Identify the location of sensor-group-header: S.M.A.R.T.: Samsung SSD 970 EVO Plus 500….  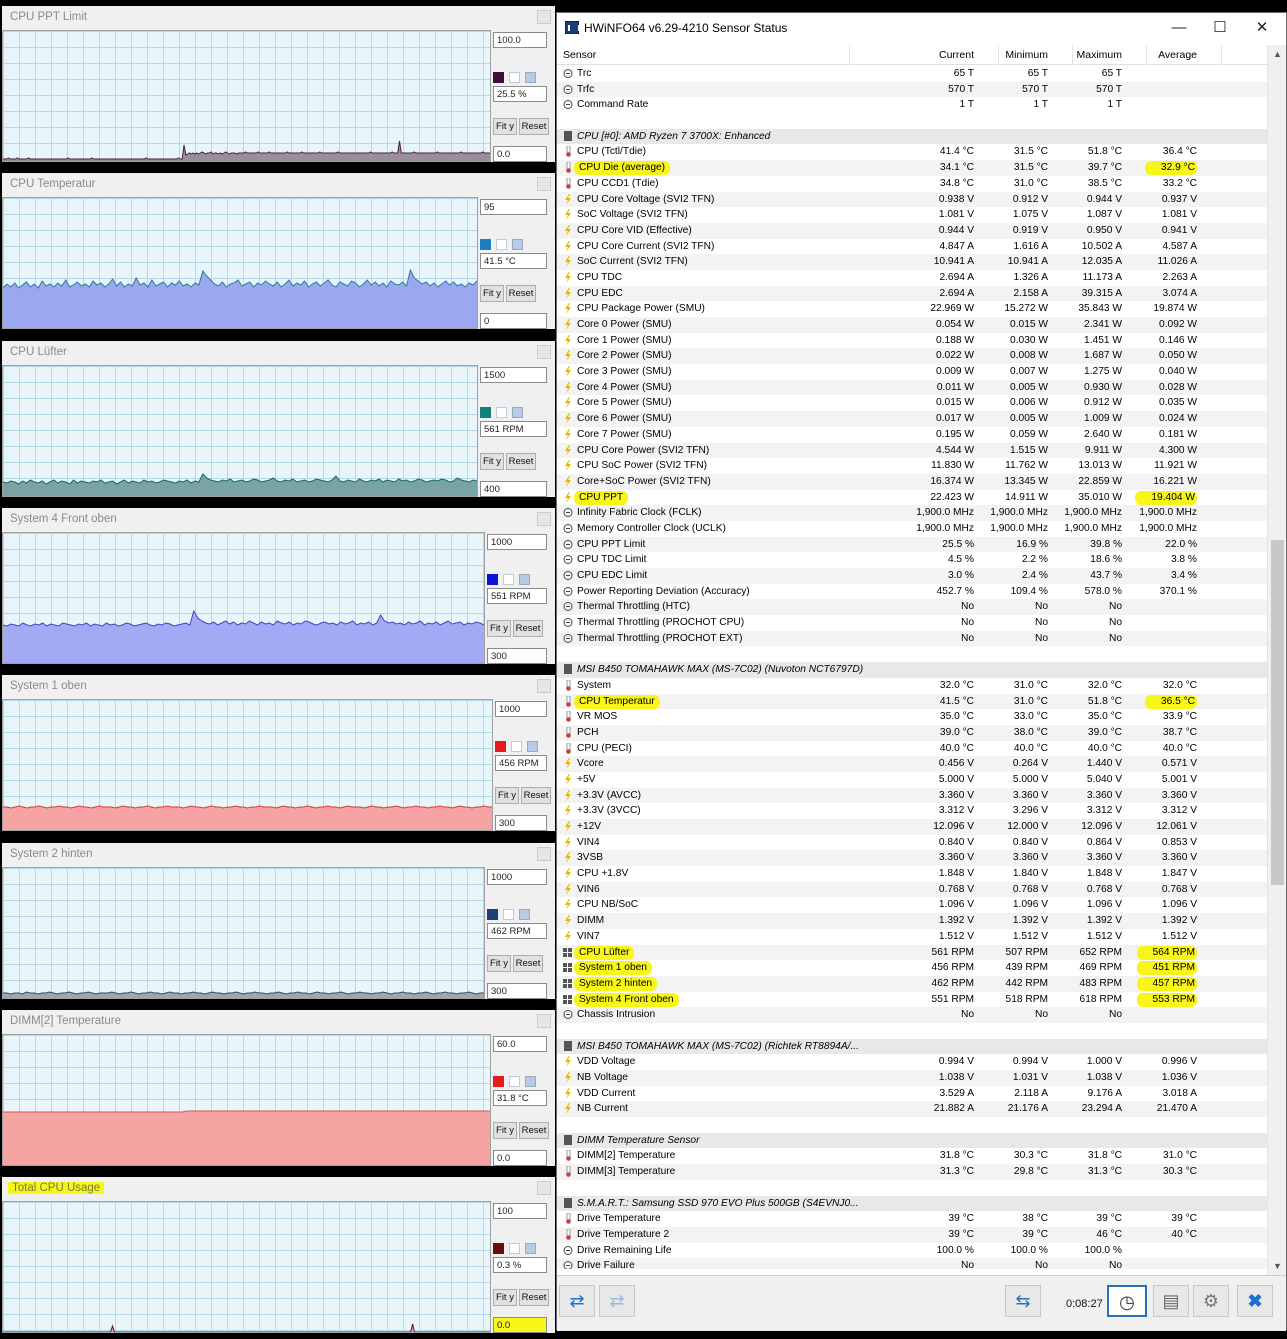
(912, 1203).